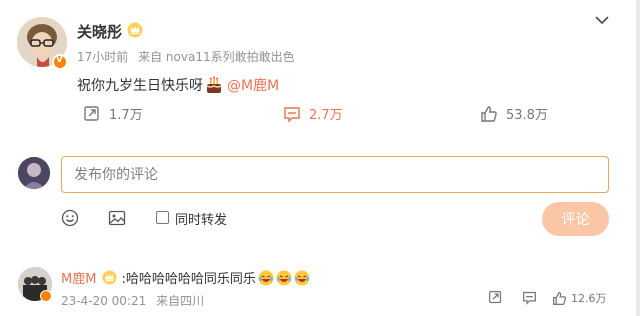 The width and height of the screenshot is (640, 316). What do you see at coordinates (216, 57) in the screenshot?
I see `post-source: 来自 nova11系列敢拍敢出色` at bounding box center [216, 57].